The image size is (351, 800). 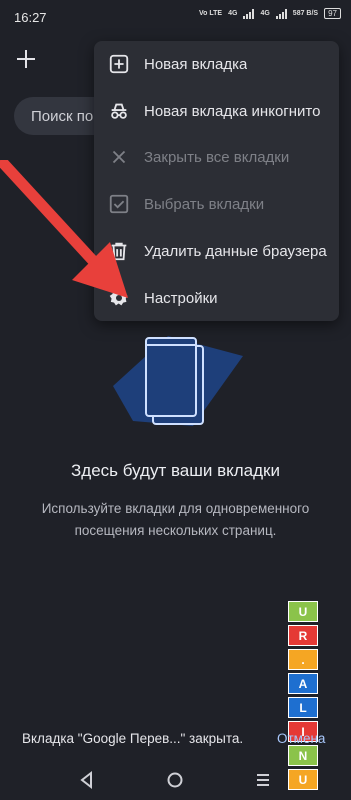 What do you see at coordinates (119, 204) in the screenshot?
I see `checkbox-icon` at bounding box center [119, 204].